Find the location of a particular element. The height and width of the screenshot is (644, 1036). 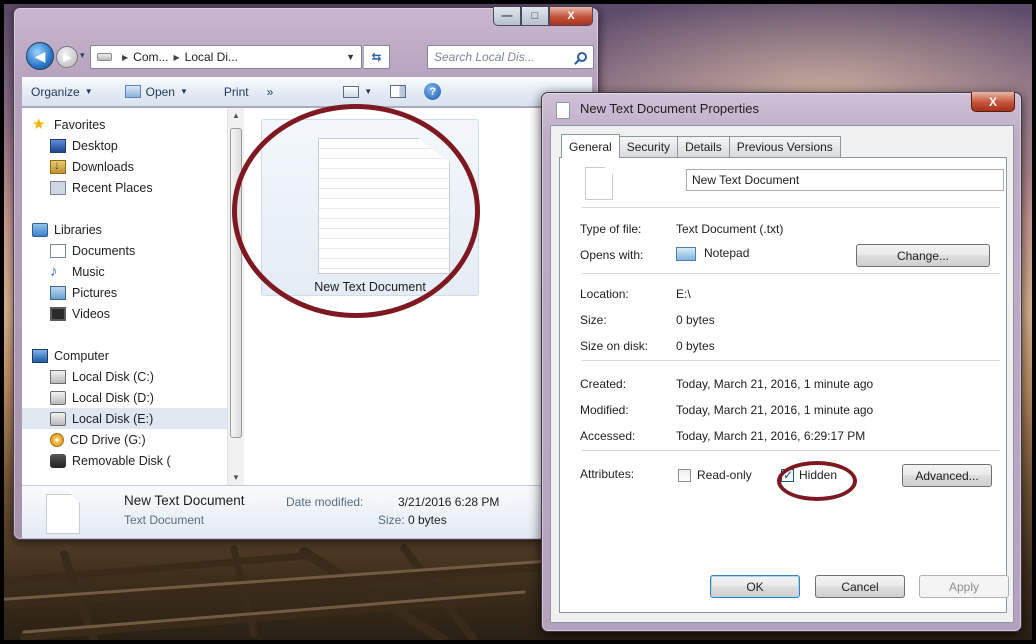

downloads-icon is located at coordinates (58, 166).